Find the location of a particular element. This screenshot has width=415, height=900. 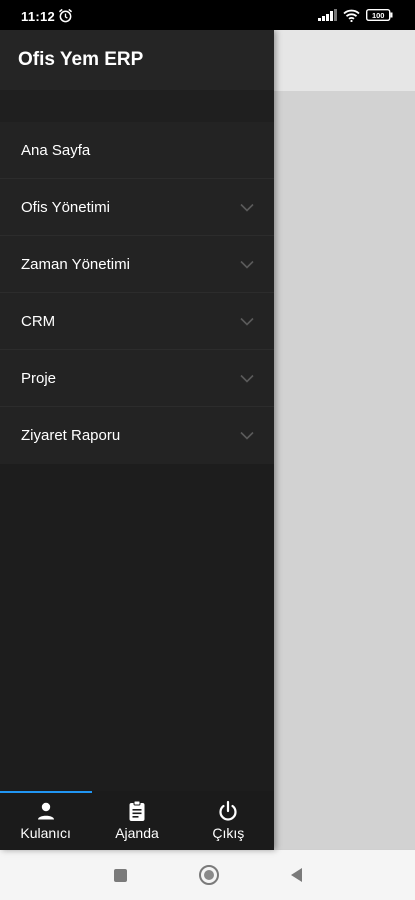

menu-item-label: Zaman Yönetimi is located at coordinates (75, 264).